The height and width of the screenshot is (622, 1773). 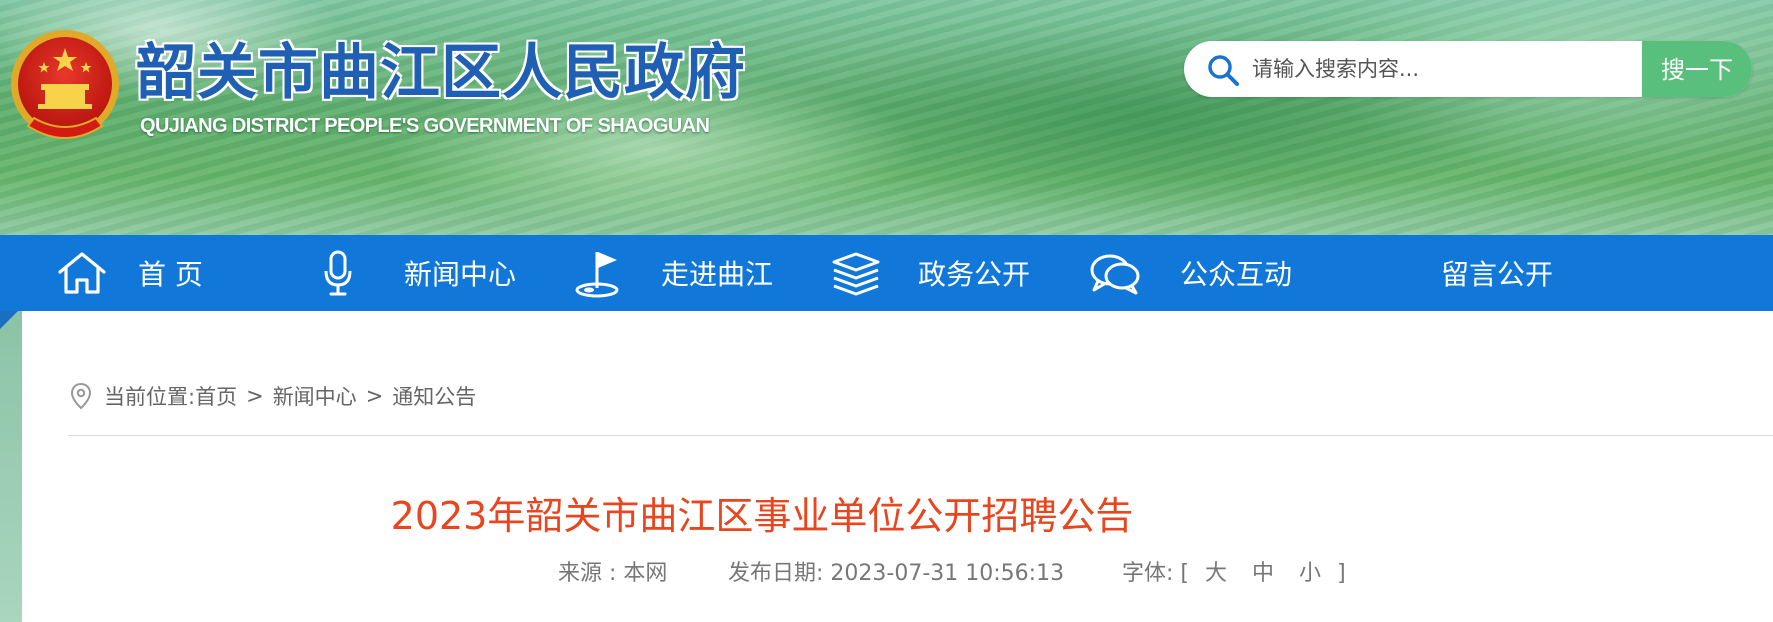 I want to click on nav-label-government-affairs: 政务公开, so click(x=974, y=274).